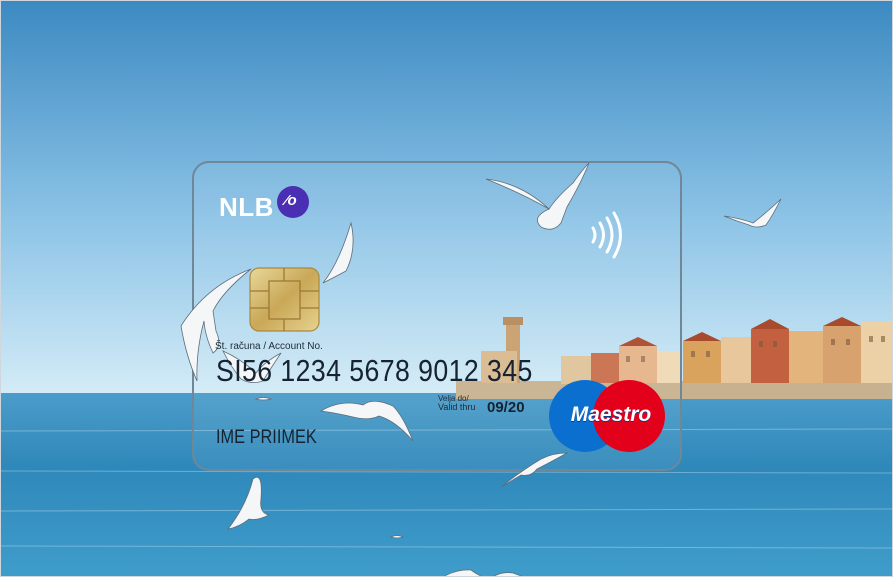 This screenshot has height=577, width=893. What do you see at coordinates (284, 299) in the screenshot?
I see `chip-icon` at bounding box center [284, 299].